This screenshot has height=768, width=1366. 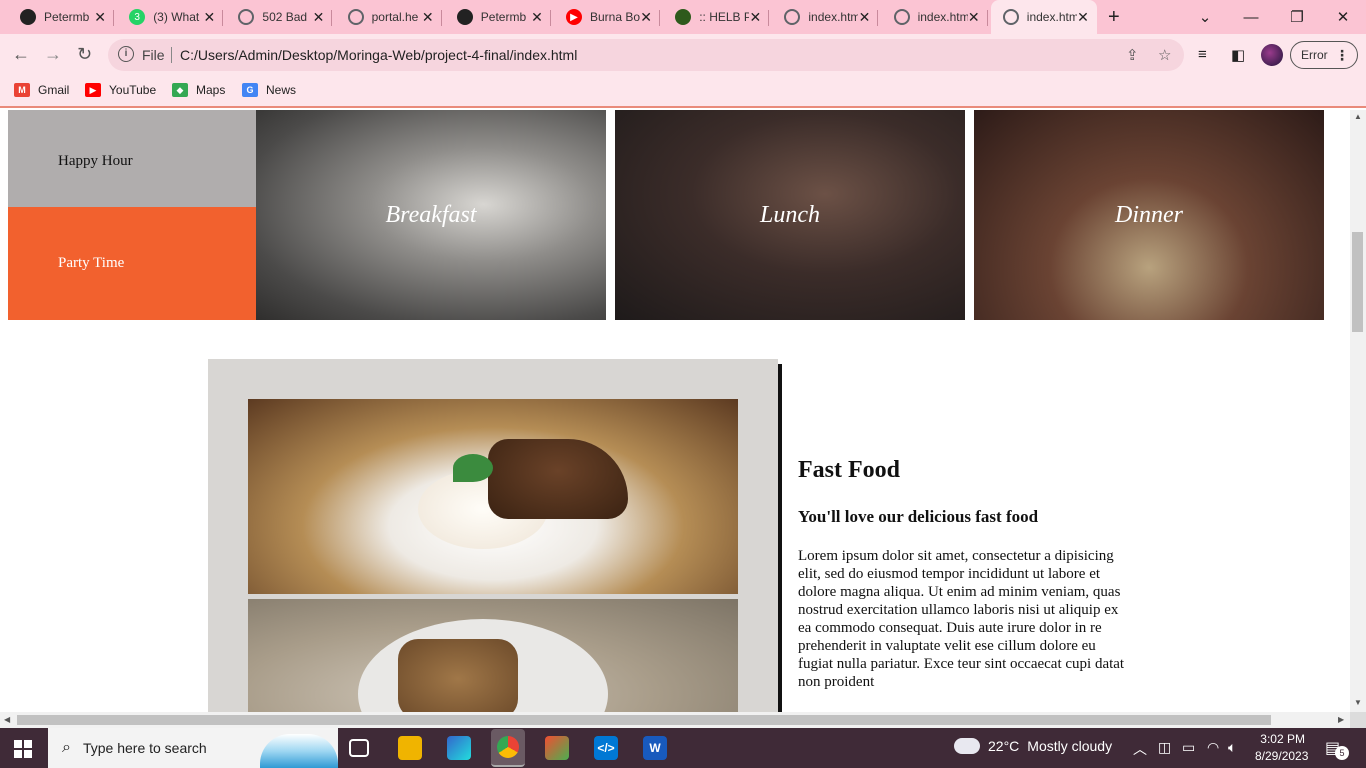 I want to click on clock: 3:02 PM 8/29/2023, so click(x=1281, y=748).